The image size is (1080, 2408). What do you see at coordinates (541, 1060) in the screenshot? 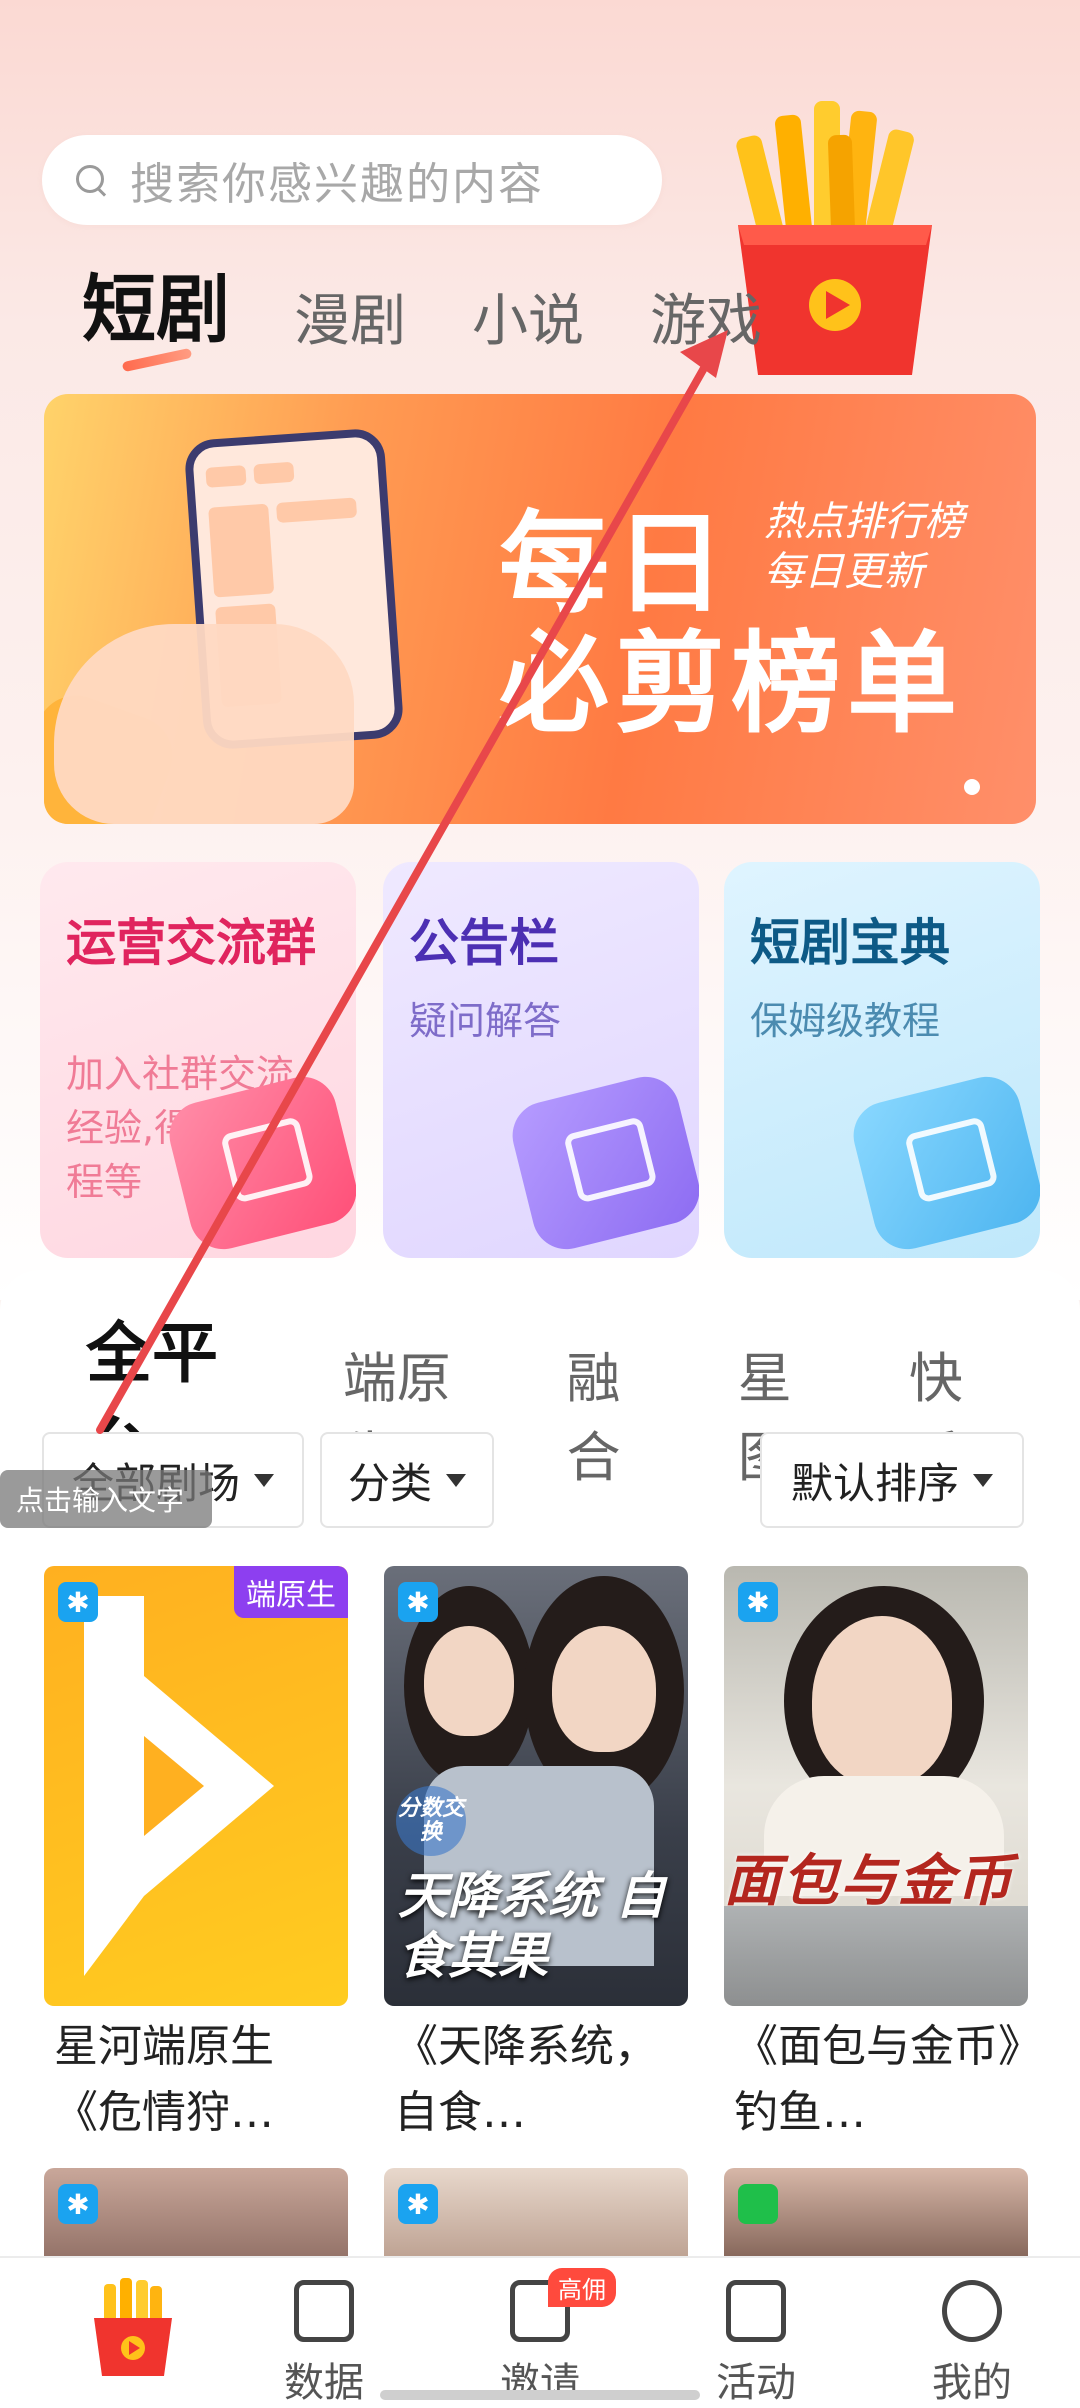
I see `bulletin-card: 公告栏 疑问解答` at bounding box center [541, 1060].